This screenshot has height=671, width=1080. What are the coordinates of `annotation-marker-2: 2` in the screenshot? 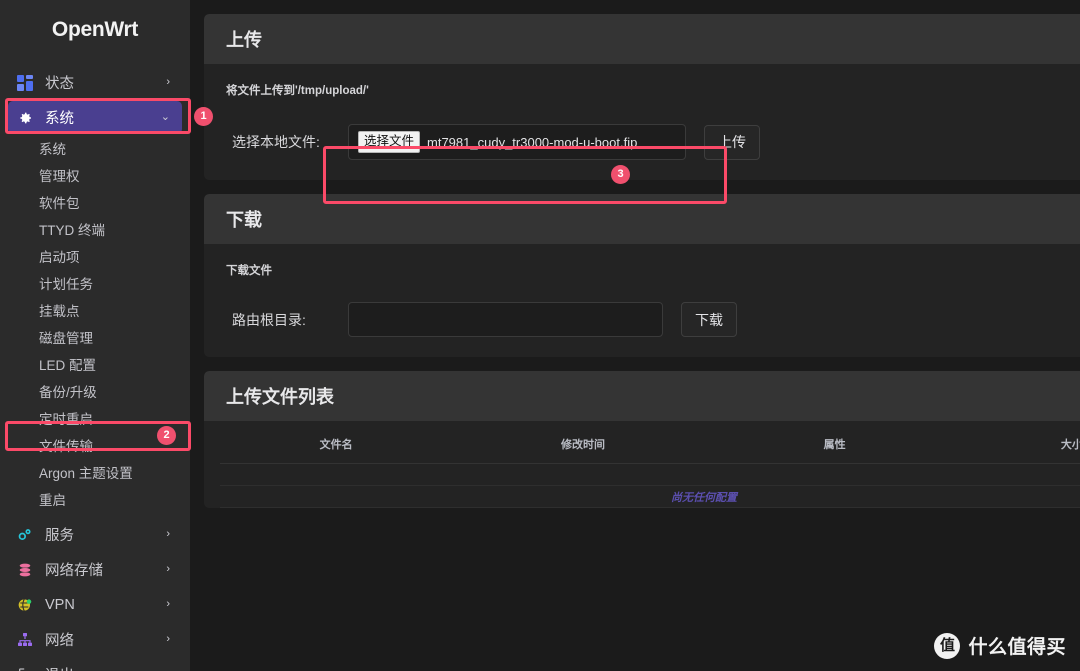 It's located at (166, 435).